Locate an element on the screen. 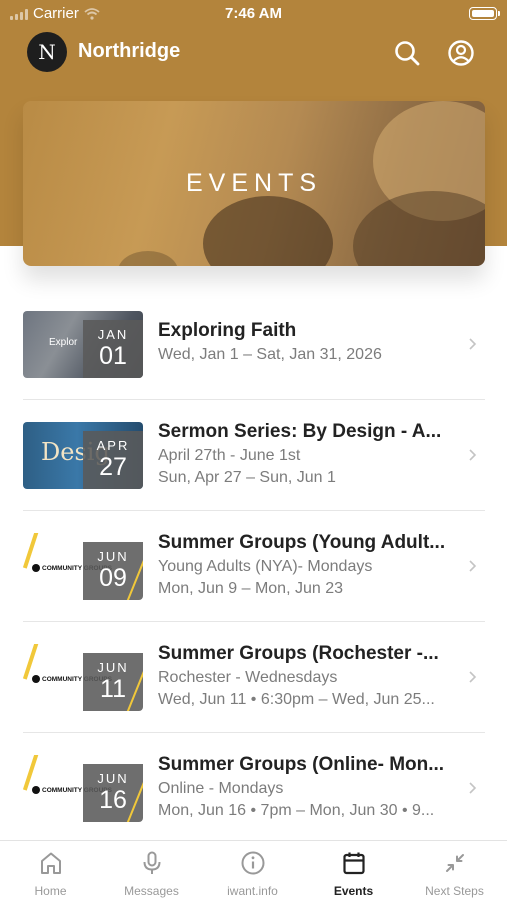  event-thumbnail: COMMUNITY GROUPS JUN 09 is located at coordinates (83, 566).